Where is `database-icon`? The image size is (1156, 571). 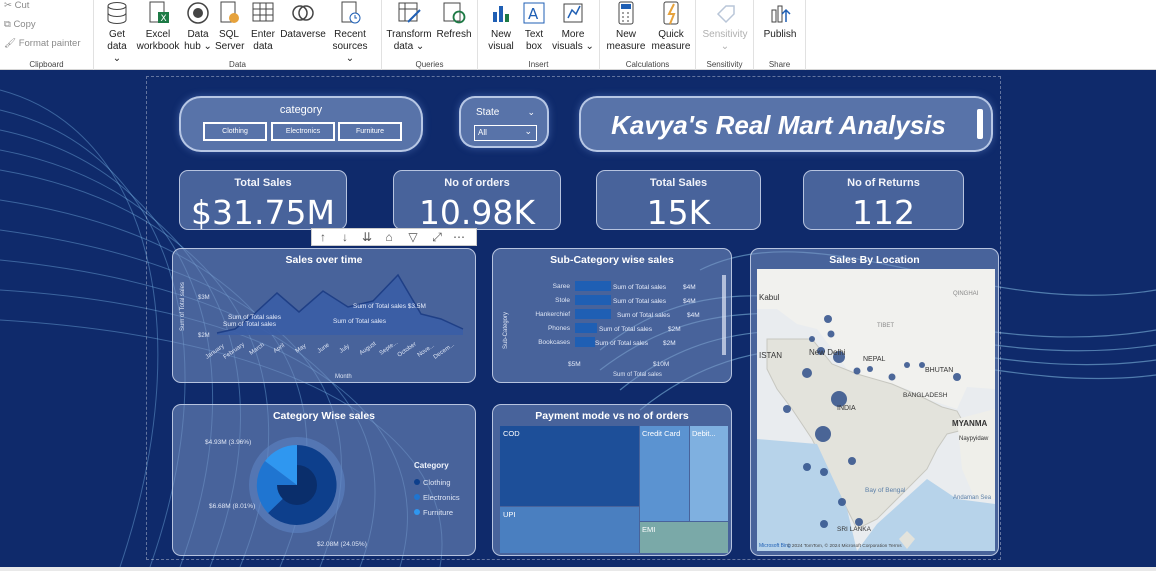
database-icon is located at coordinates (117, 13).